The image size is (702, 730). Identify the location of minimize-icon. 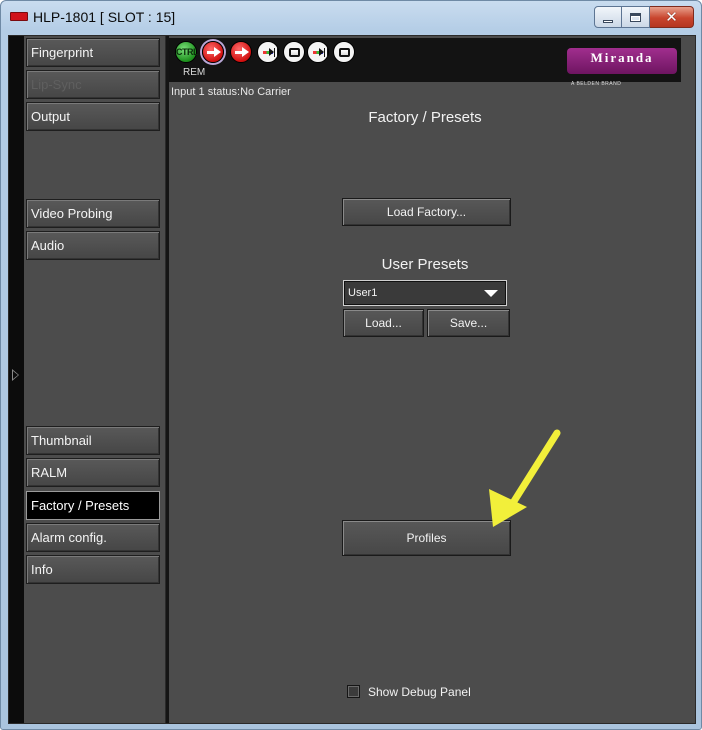
(608, 21).